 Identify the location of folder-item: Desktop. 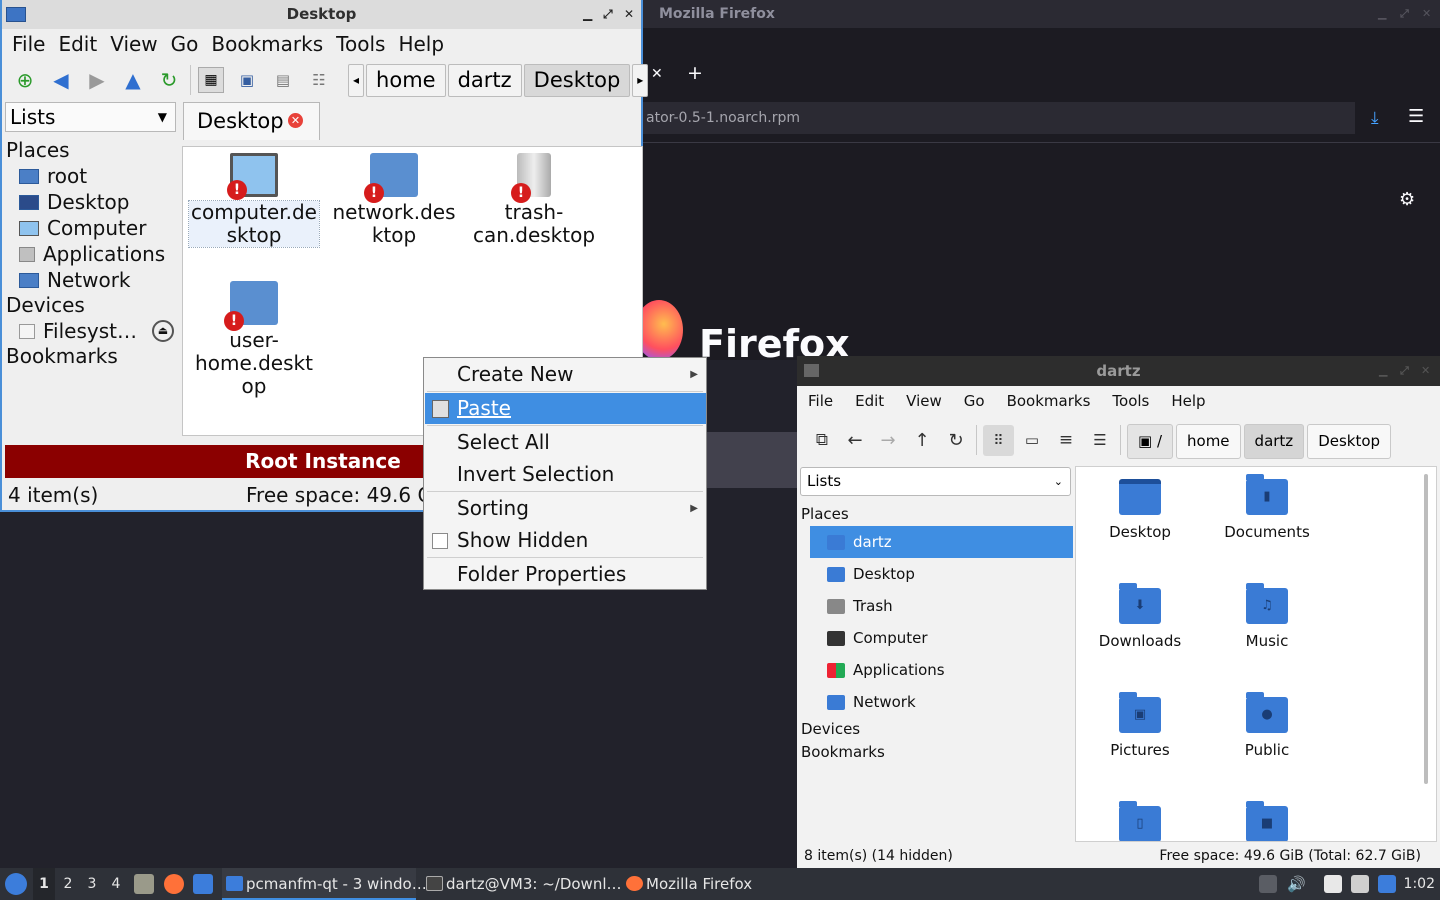
(1140, 510).